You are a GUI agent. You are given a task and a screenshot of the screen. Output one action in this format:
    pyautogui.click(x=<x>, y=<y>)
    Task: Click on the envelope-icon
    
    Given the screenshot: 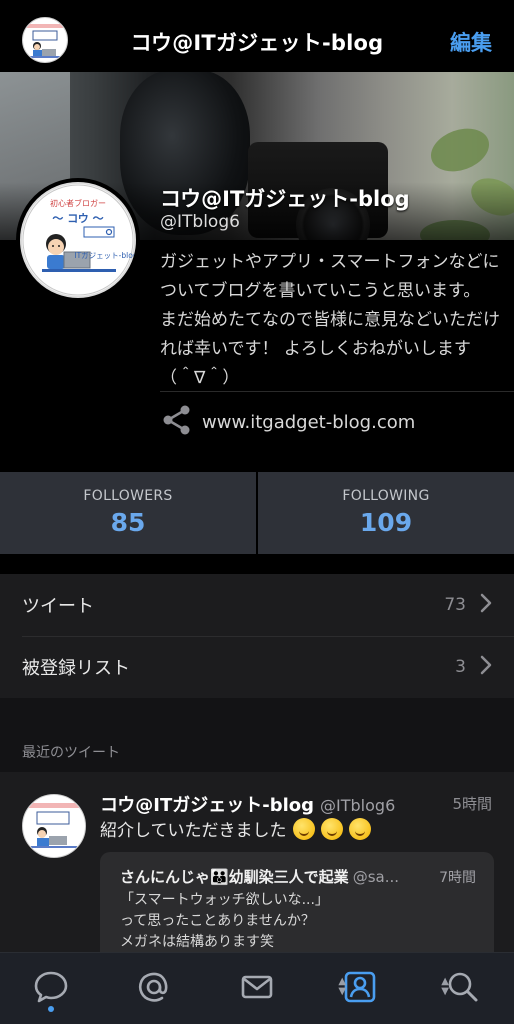 What is the action you would take?
    pyautogui.click(x=257, y=989)
    